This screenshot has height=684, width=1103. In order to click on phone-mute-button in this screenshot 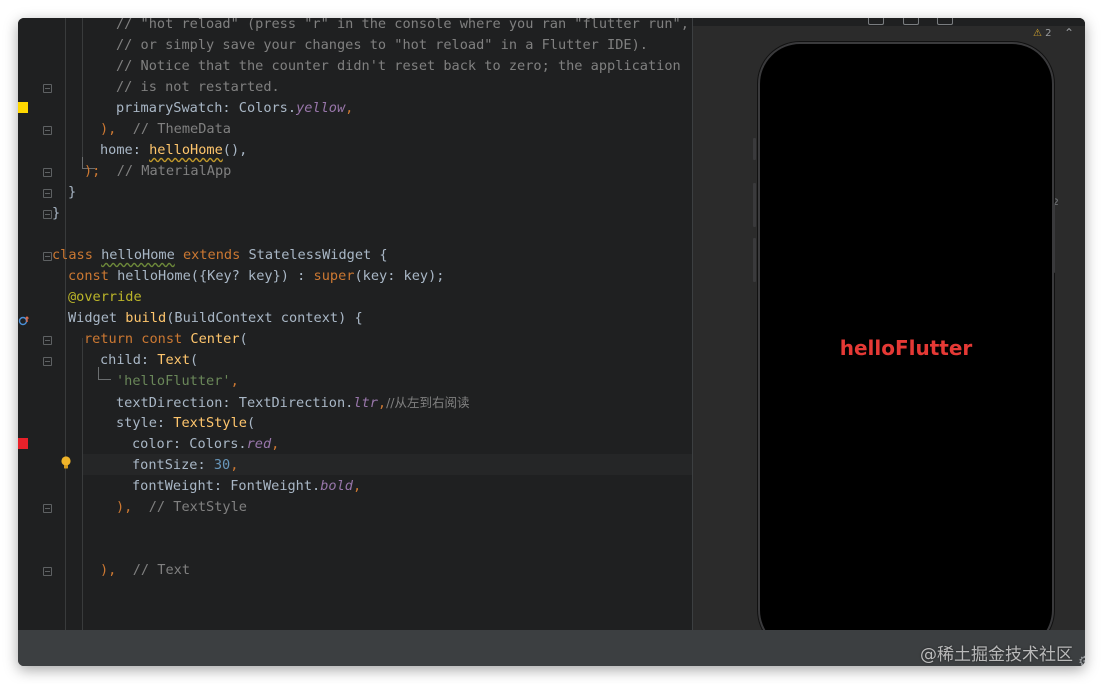, I will do `click(754, 149)`.